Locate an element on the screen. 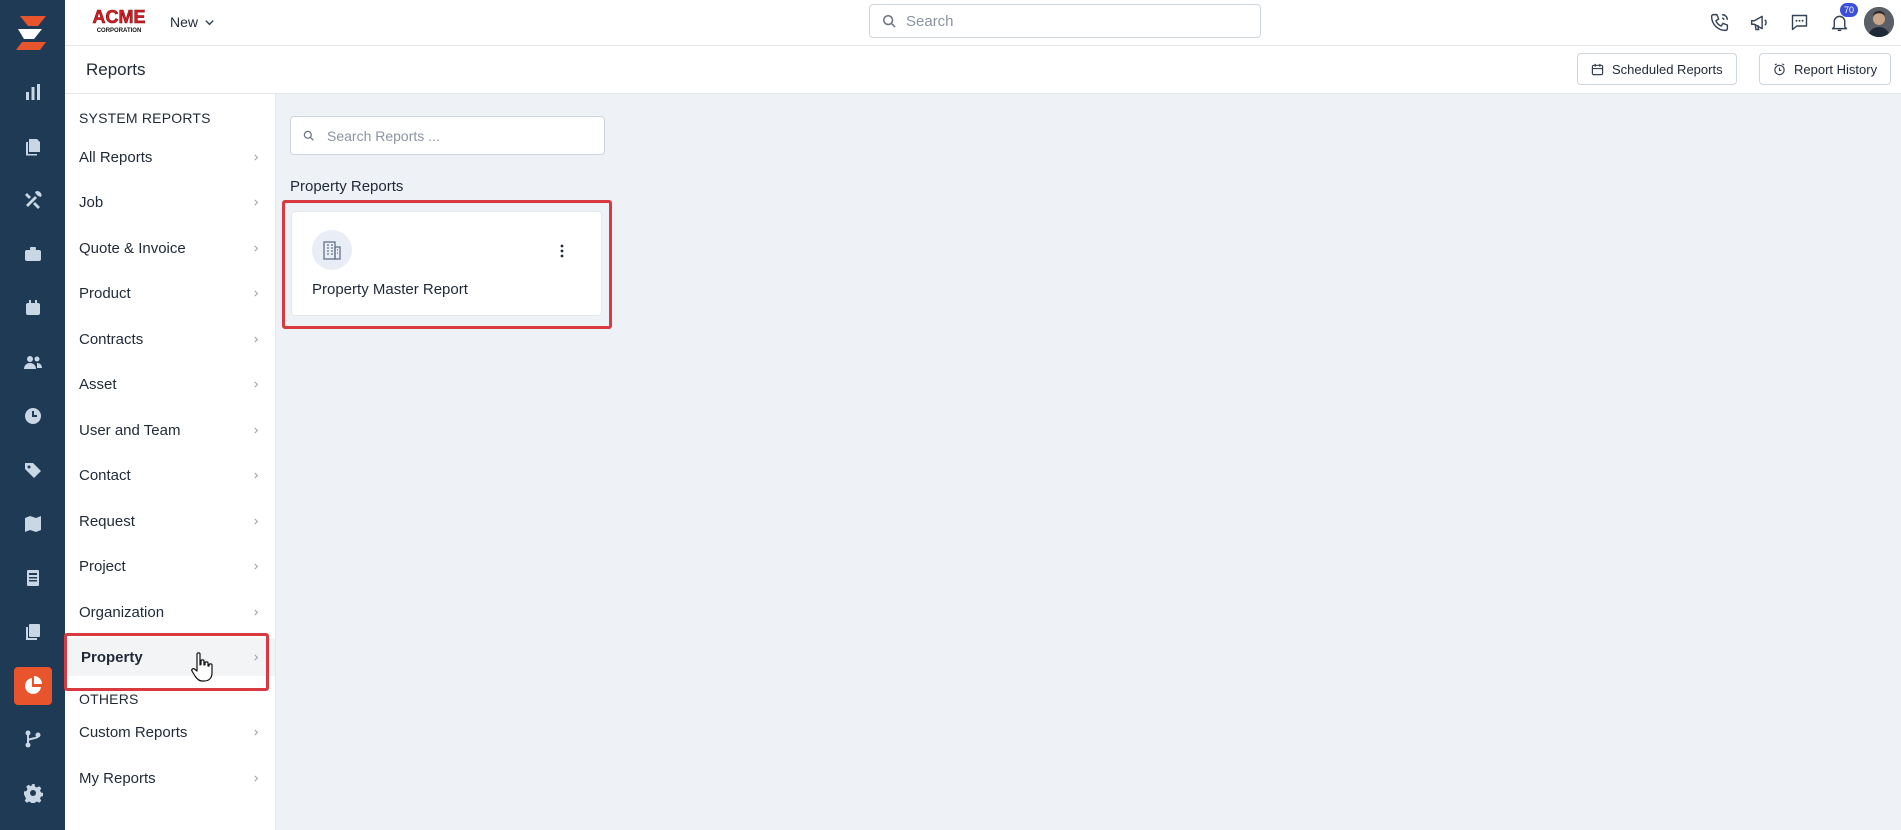  rail-workflow-icon is located at coordinates (32, 739).